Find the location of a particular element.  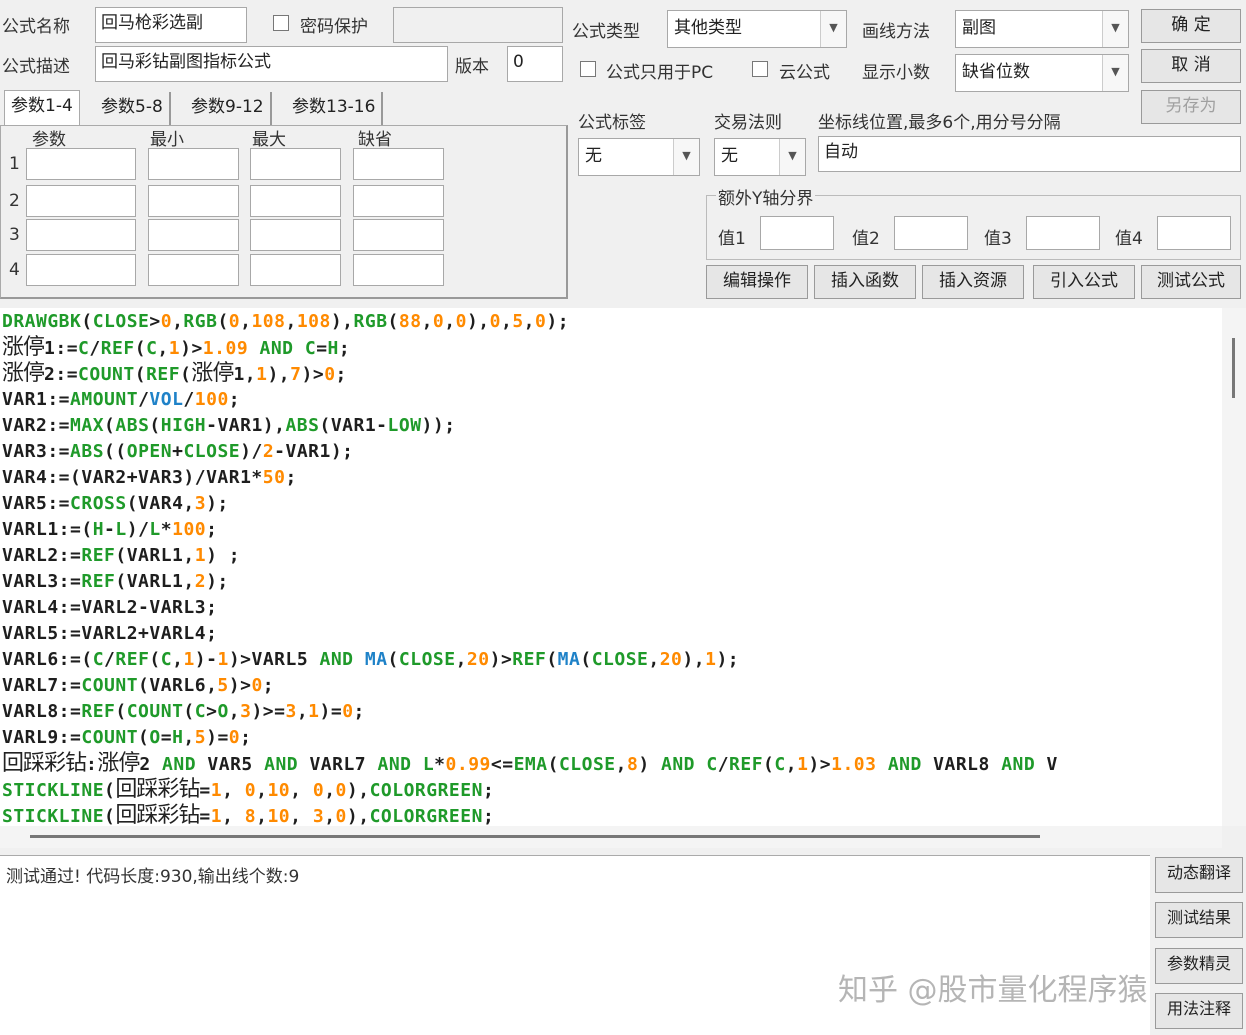

password-input is located at coordinates (478, 25).